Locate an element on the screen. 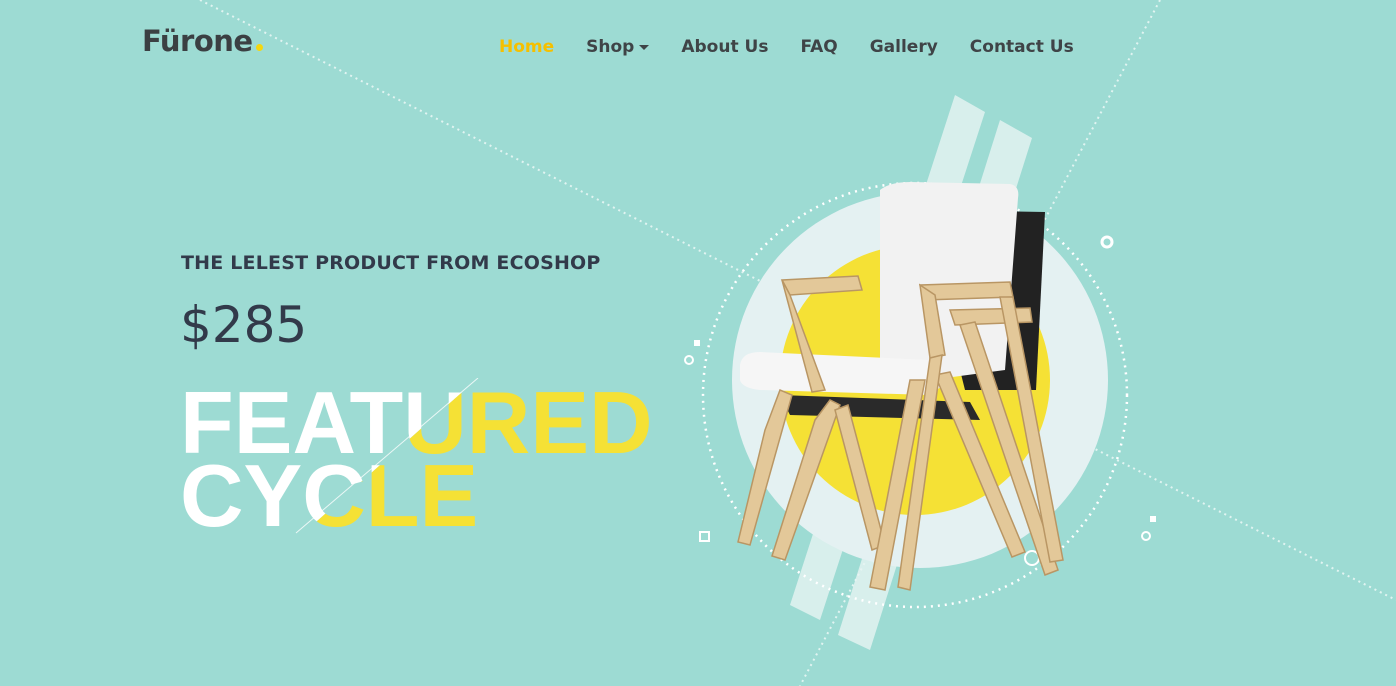 Image resolution: width=1396 pixels, height=686 pixels. hero-subtitle: THE LELEST PRODUCT FROM ECOSHOP is located at coordinates (391, 263).